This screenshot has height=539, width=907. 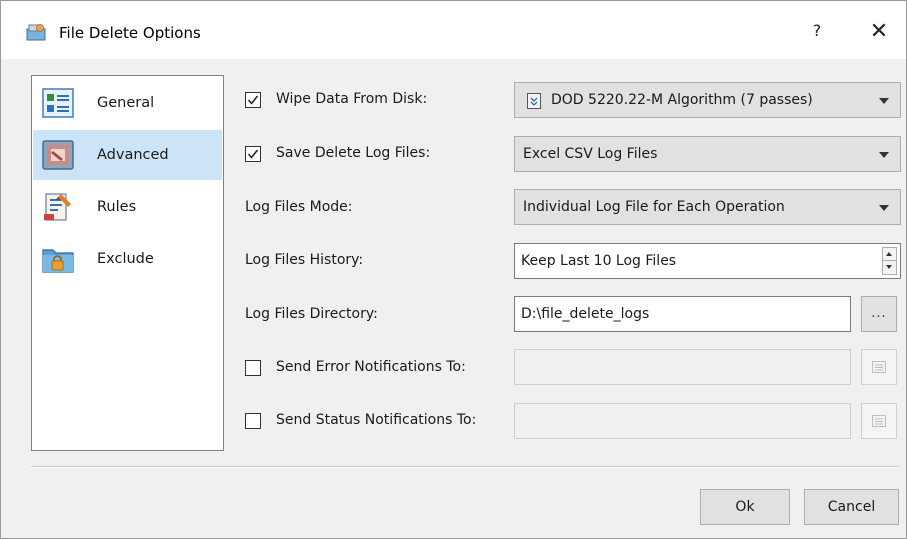 What do you see at coordinates (58, 207) in the screenshot?
I see `rules-icon` at bounding box center [58, 207].